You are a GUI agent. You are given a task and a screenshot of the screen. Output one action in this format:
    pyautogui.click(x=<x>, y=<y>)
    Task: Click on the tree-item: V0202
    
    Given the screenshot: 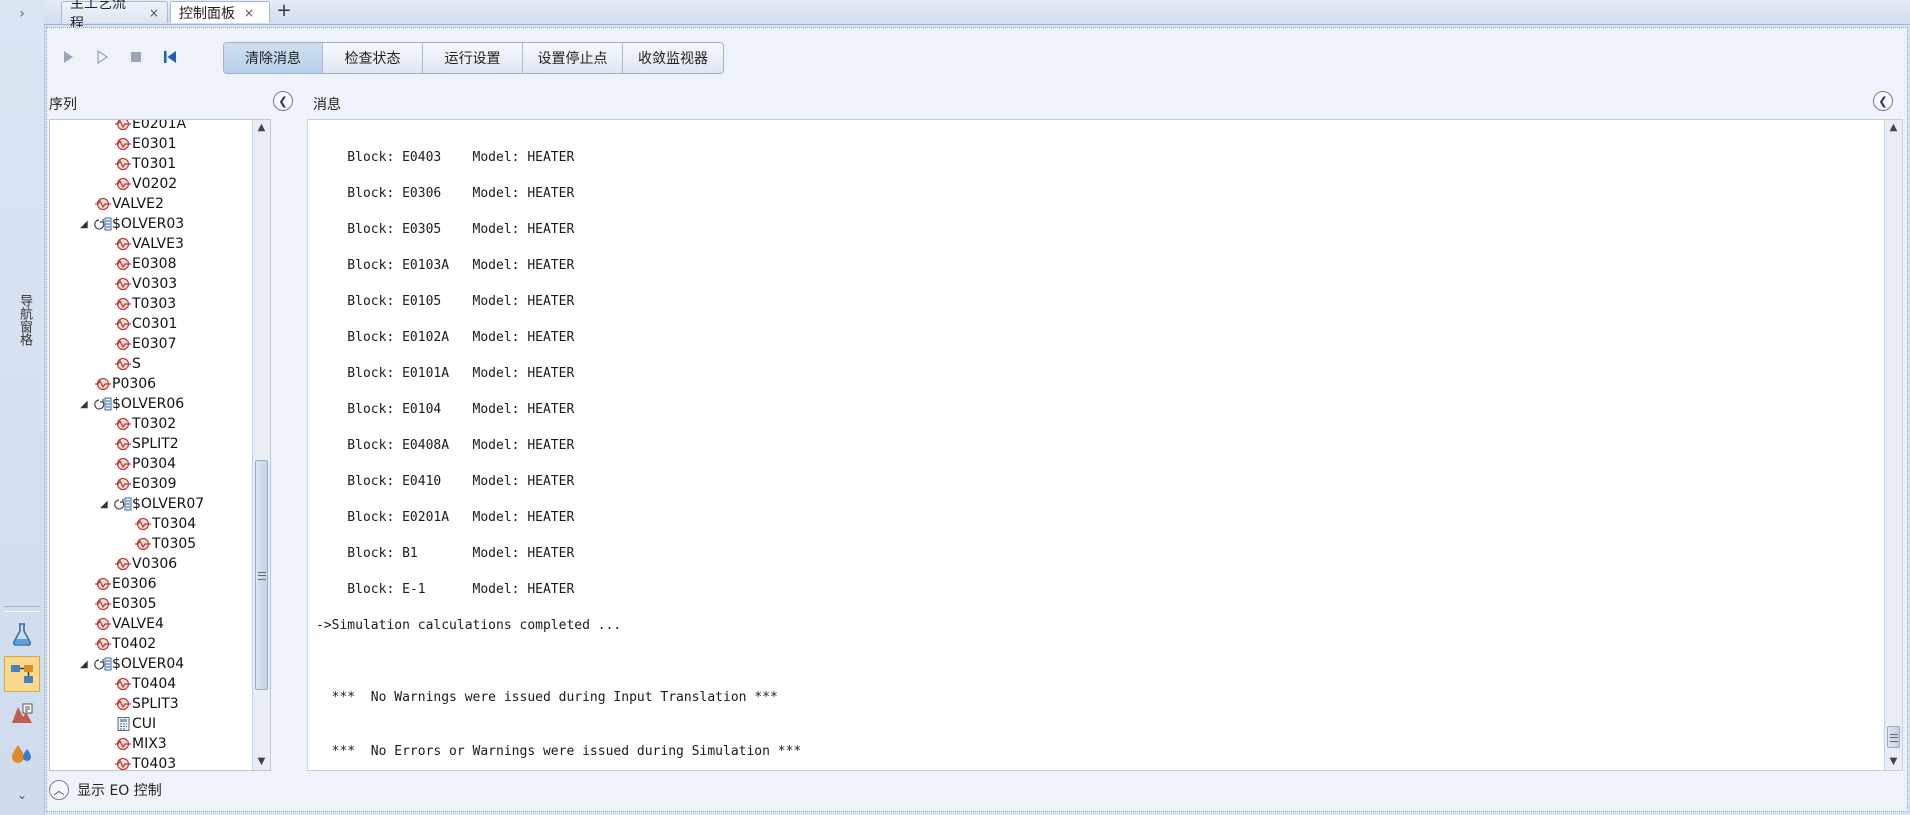 What is the action you would take?
    pyautogui.click(x=155, y=184)
    